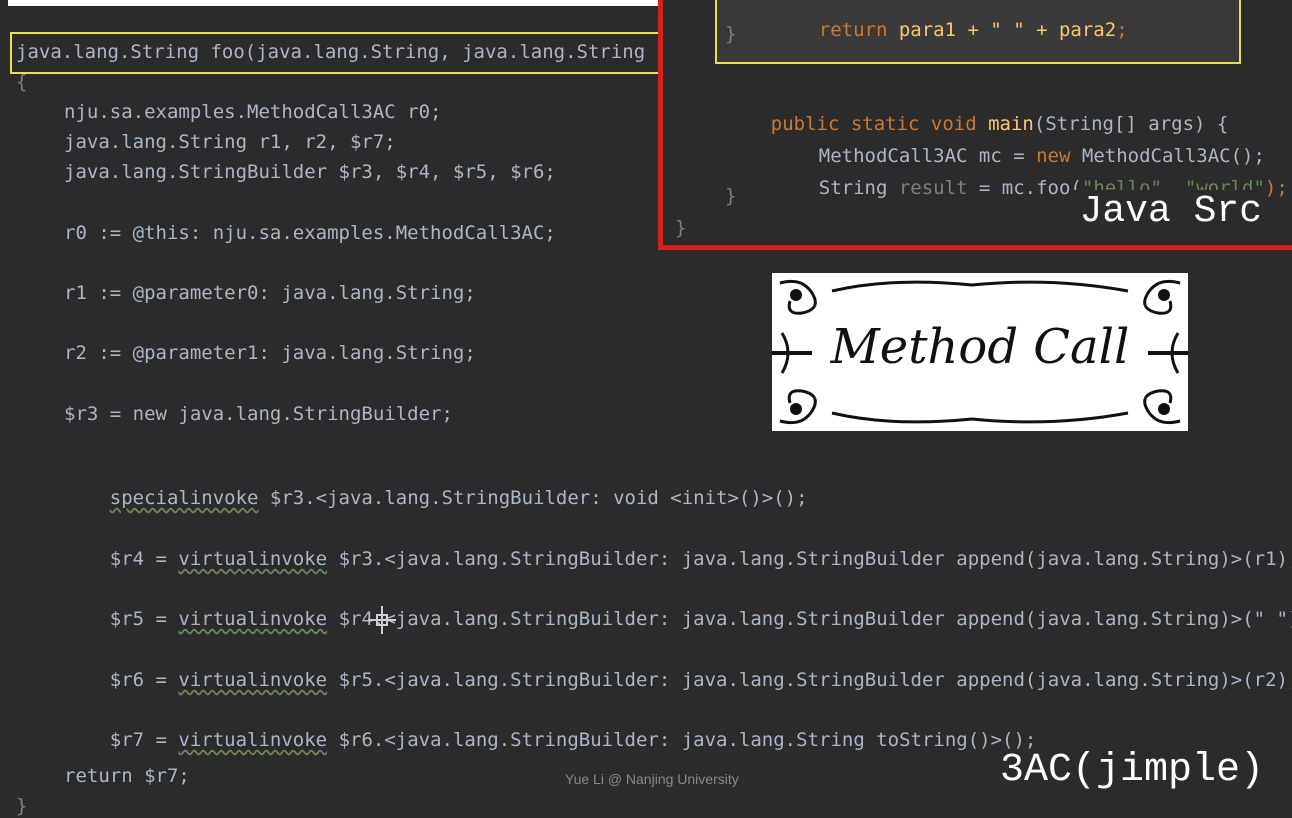 This screenshot has width=1292, height=818. Describe the element at coordinates (681, 228) in the screenshot. I see `src-close-class: }` at that location.